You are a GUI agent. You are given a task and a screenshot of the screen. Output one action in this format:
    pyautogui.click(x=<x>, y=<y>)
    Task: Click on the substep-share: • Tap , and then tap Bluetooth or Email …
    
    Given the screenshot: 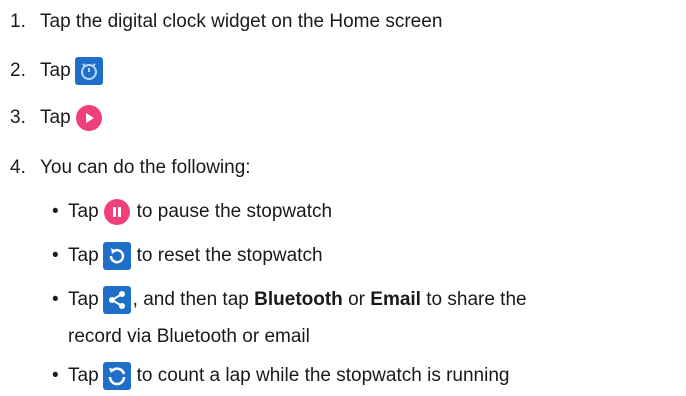 What is the action you would take?
    pyautogui.click(x=289, y=300)
    